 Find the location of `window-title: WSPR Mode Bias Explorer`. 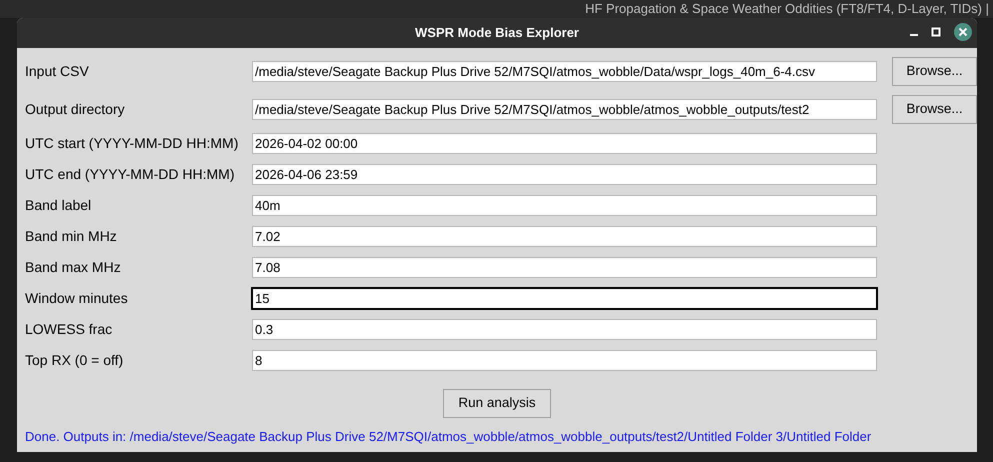

window-title: WSPR Mode Bias Explorer is located at coordinates (497, 33).